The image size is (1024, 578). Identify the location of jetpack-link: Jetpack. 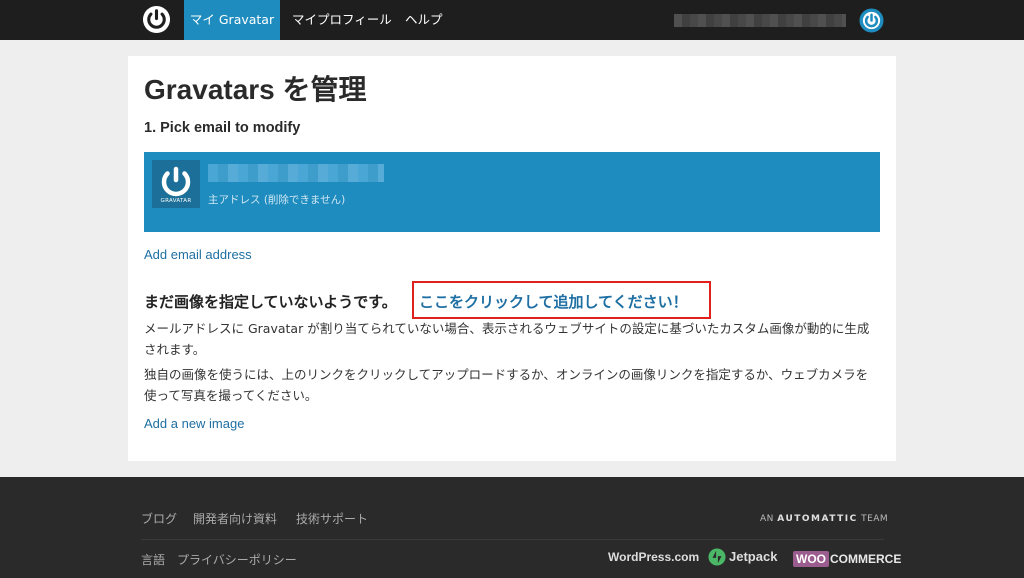
(753, 556).